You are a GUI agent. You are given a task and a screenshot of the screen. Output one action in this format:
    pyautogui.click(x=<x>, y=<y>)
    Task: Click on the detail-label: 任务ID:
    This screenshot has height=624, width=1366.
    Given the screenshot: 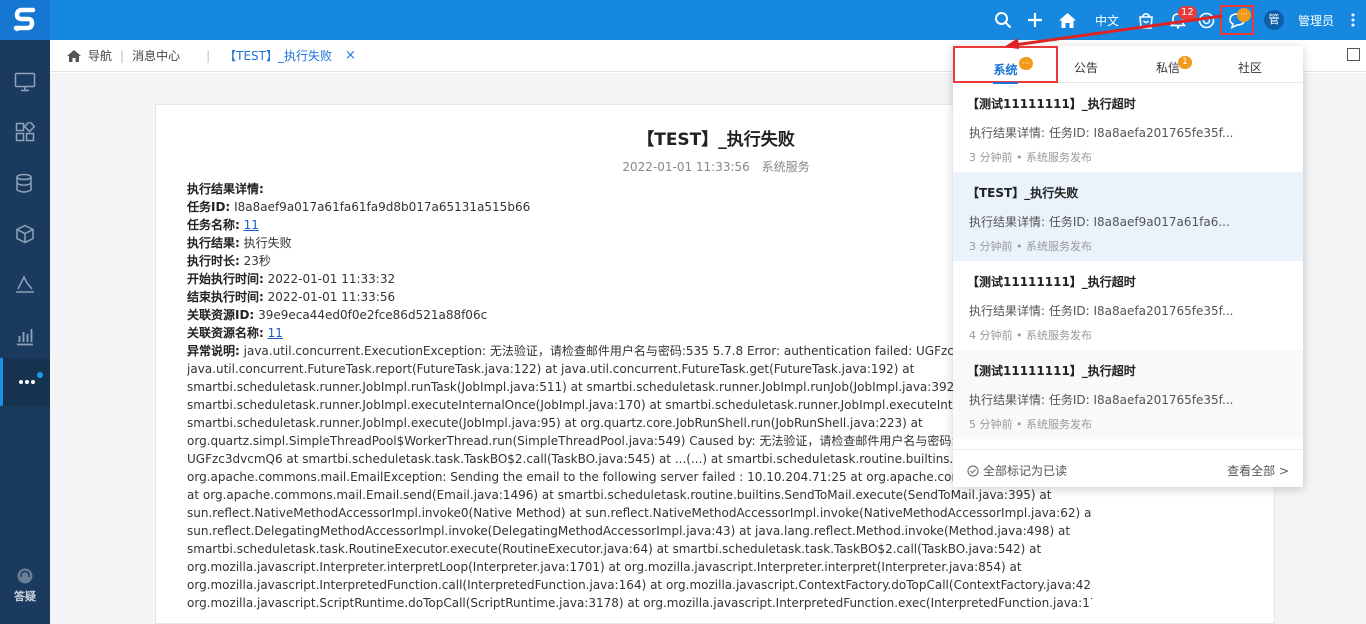 What is the action you would take?
    pyautogui.click(x=209, y=207)
    